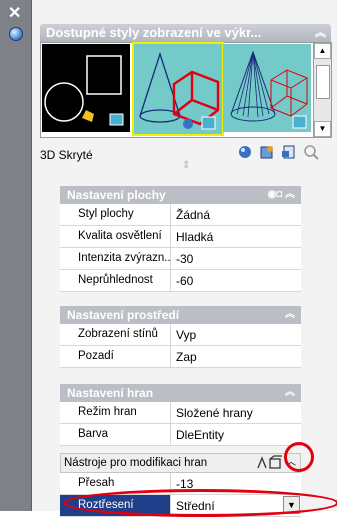  What do you see at coordinates (180, 393) in the screenshot?
I see `section-header: Nastavení hran ︽` at bounding box center [180, 393].